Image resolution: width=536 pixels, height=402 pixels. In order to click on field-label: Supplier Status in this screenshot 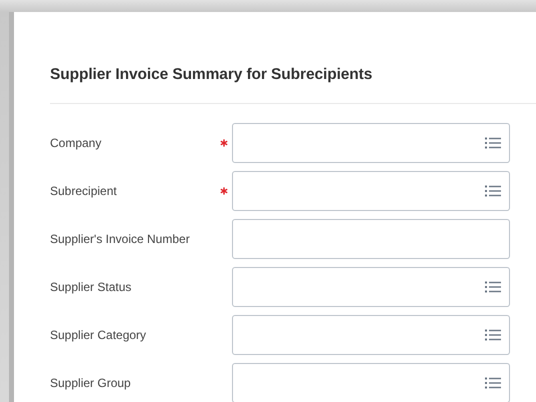, I will do `click(91, 287)`.